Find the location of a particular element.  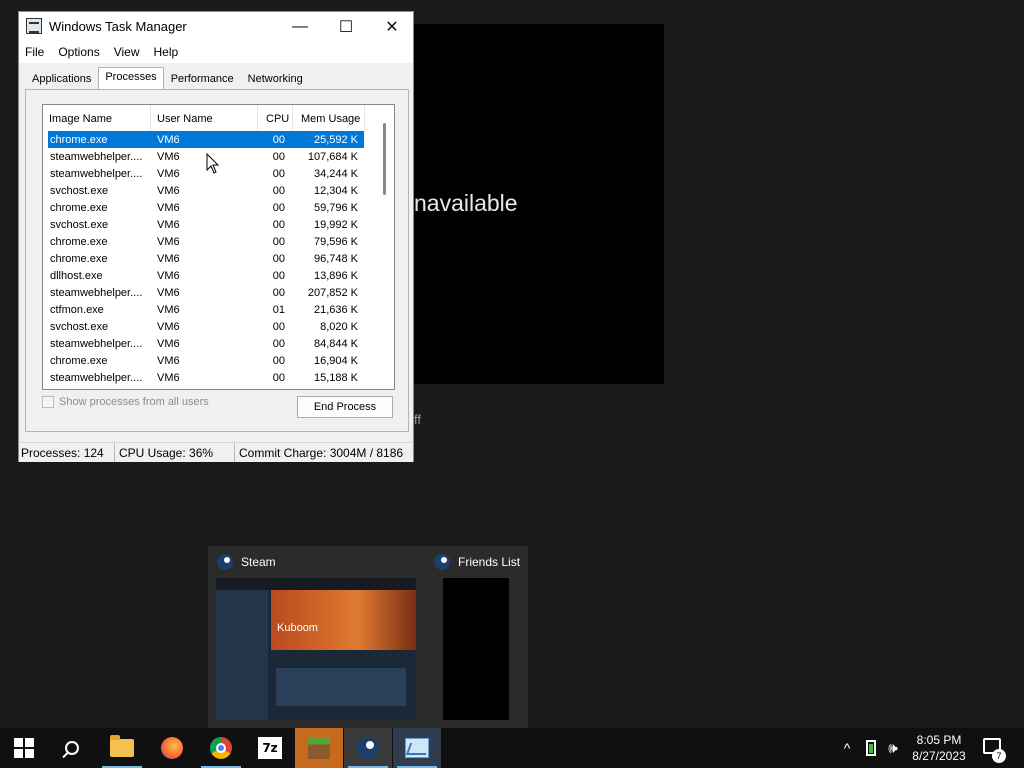

column-cpu: CPU is located at coordinates (275, 118).